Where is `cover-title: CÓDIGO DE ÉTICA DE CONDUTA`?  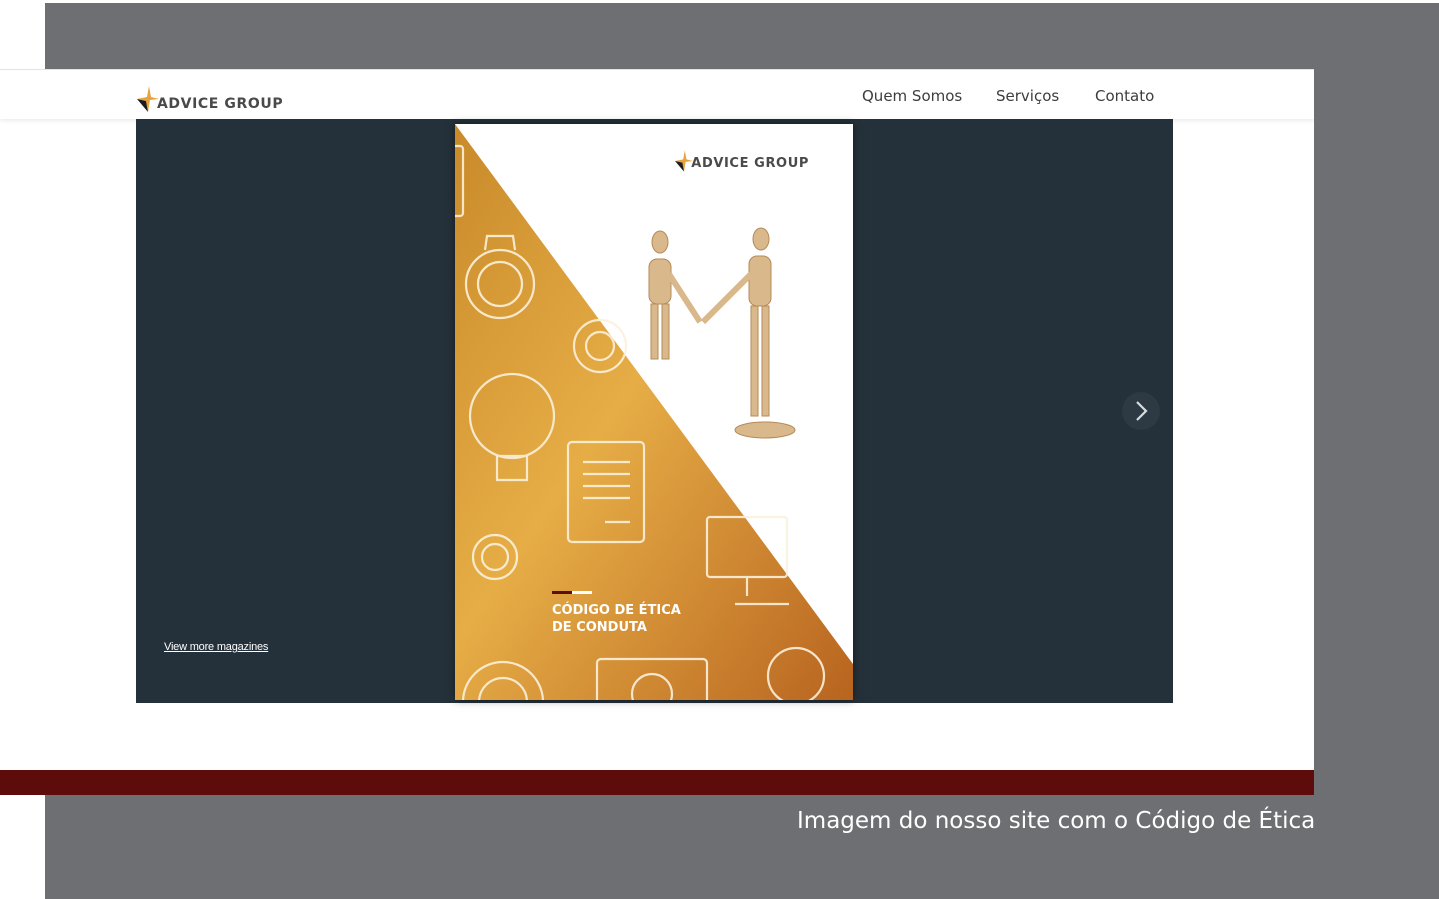
cover-title: CÓDIGO DE ÉTICA DE CONDUTA is located at coordinates (662, 613).